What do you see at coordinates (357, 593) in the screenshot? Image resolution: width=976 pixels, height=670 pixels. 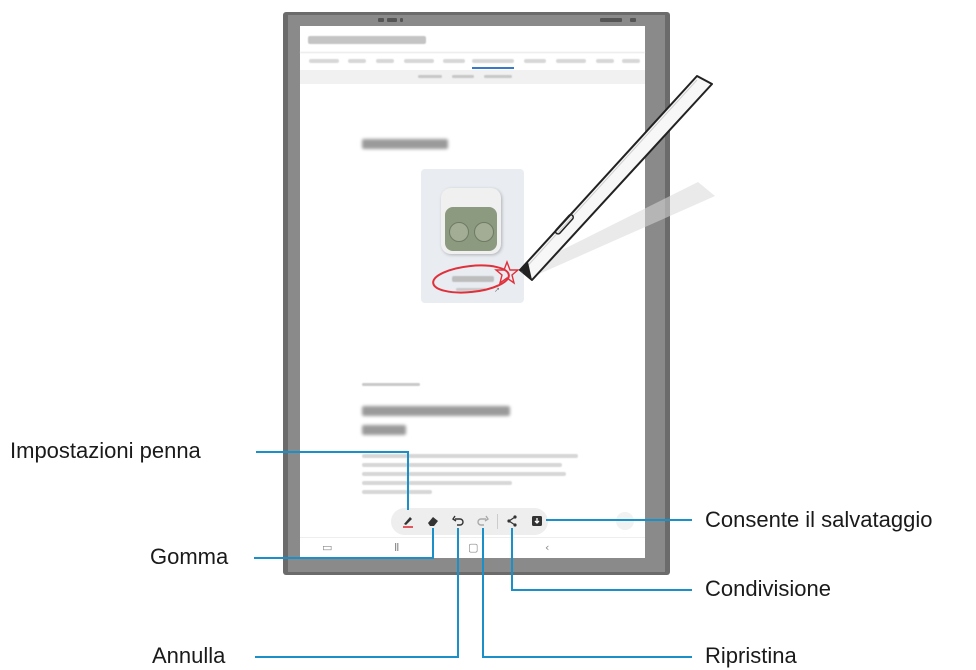 I see `callout-line-undo` at bounding box center [357, 593].